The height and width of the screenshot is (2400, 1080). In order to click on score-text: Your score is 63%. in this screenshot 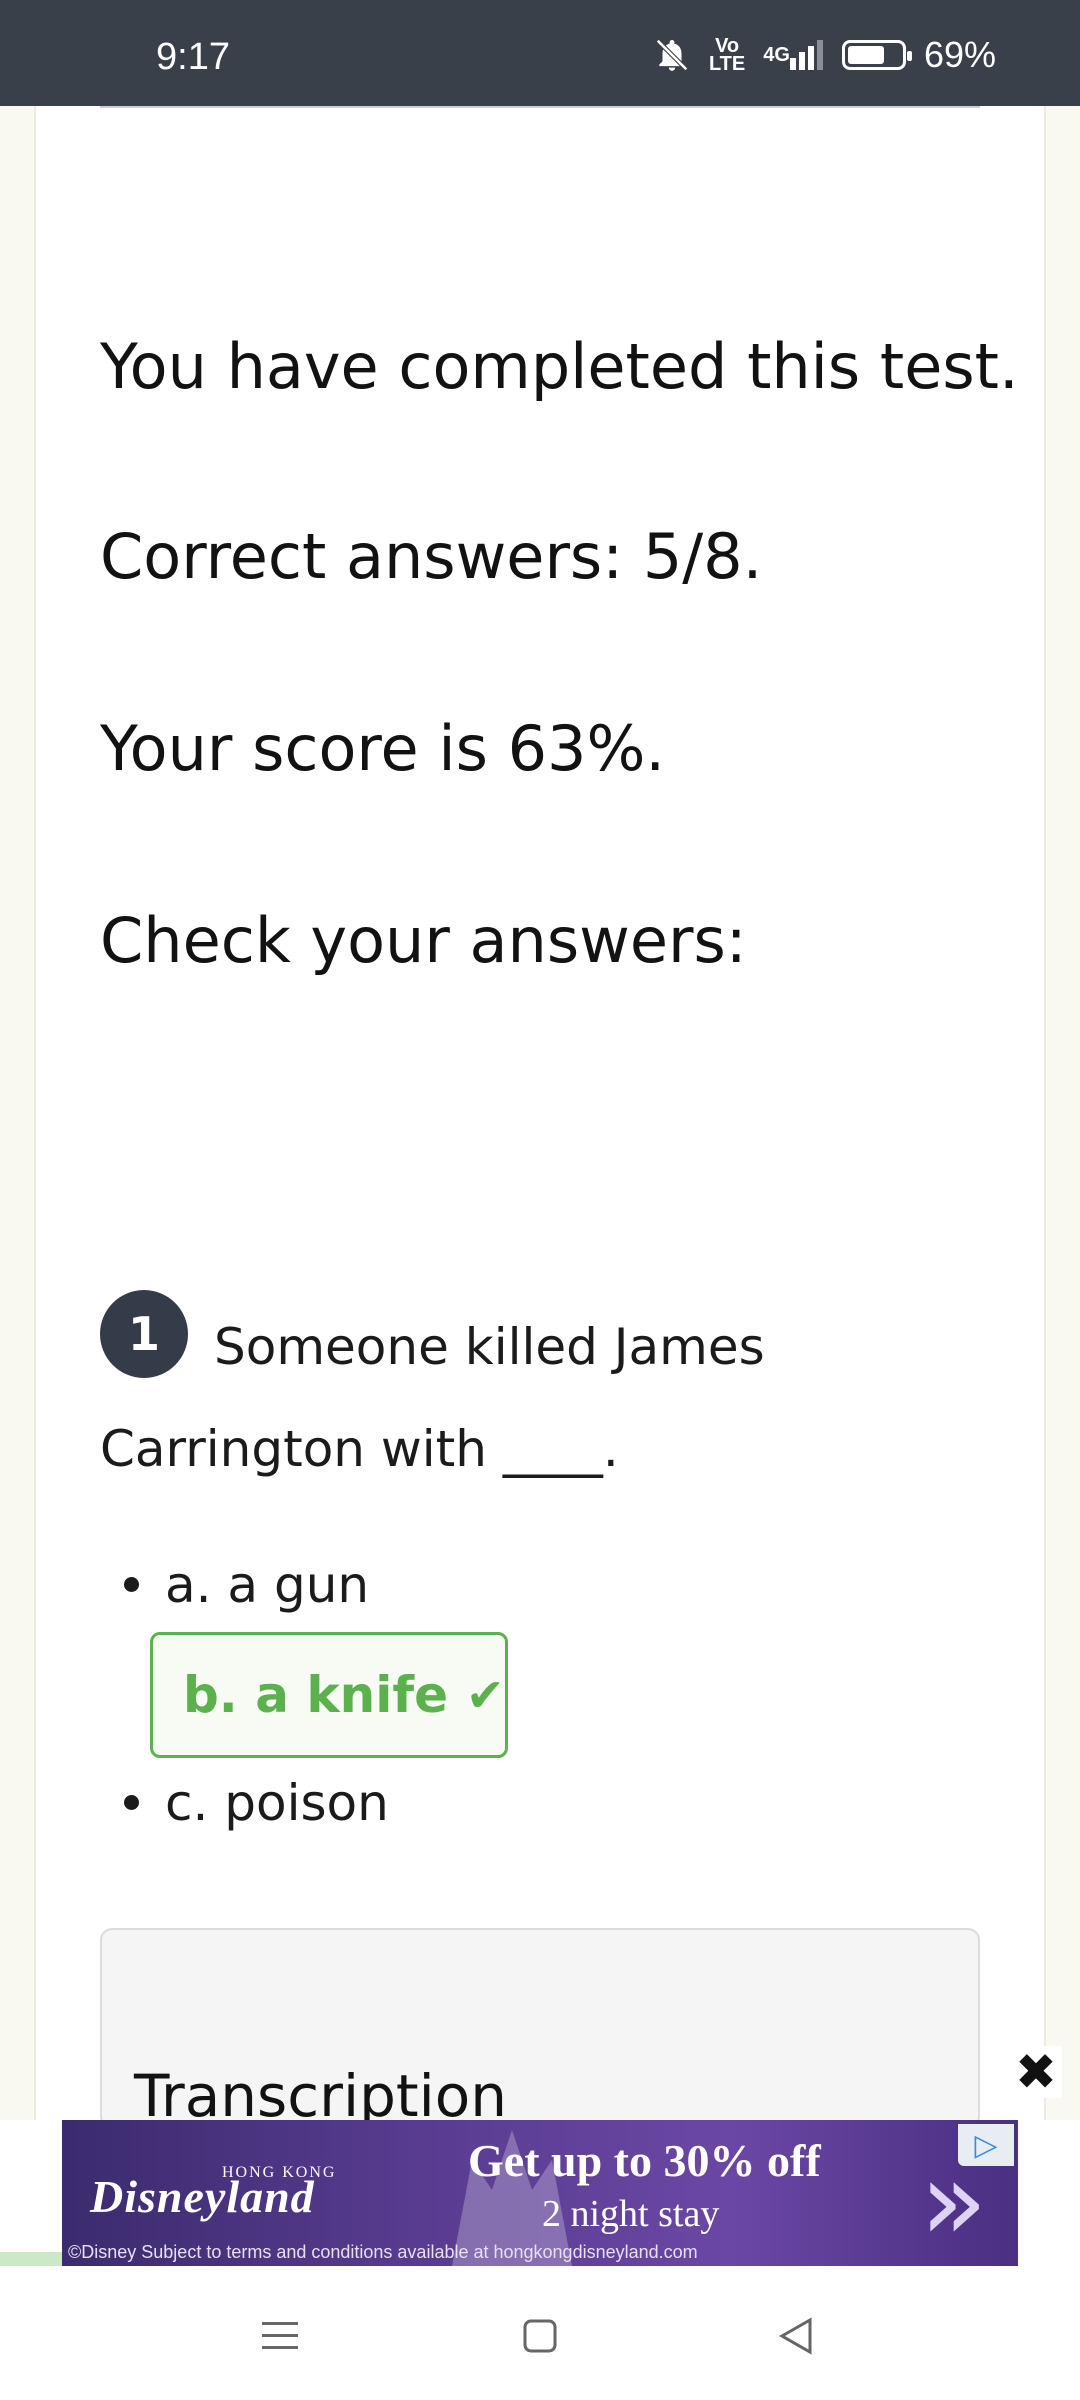, I will do `click(383, 748)`.